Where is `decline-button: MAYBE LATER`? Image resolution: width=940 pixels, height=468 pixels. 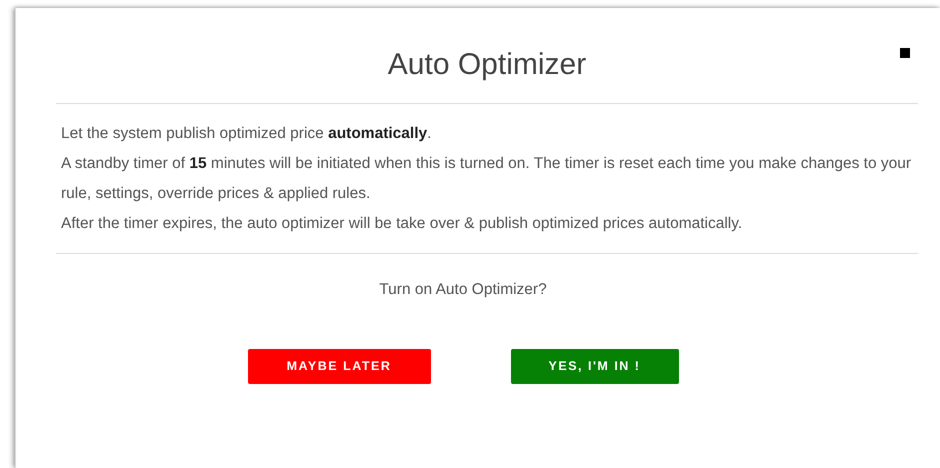
decline-button: MAYBE LATER is located at coordinates (339, 366).